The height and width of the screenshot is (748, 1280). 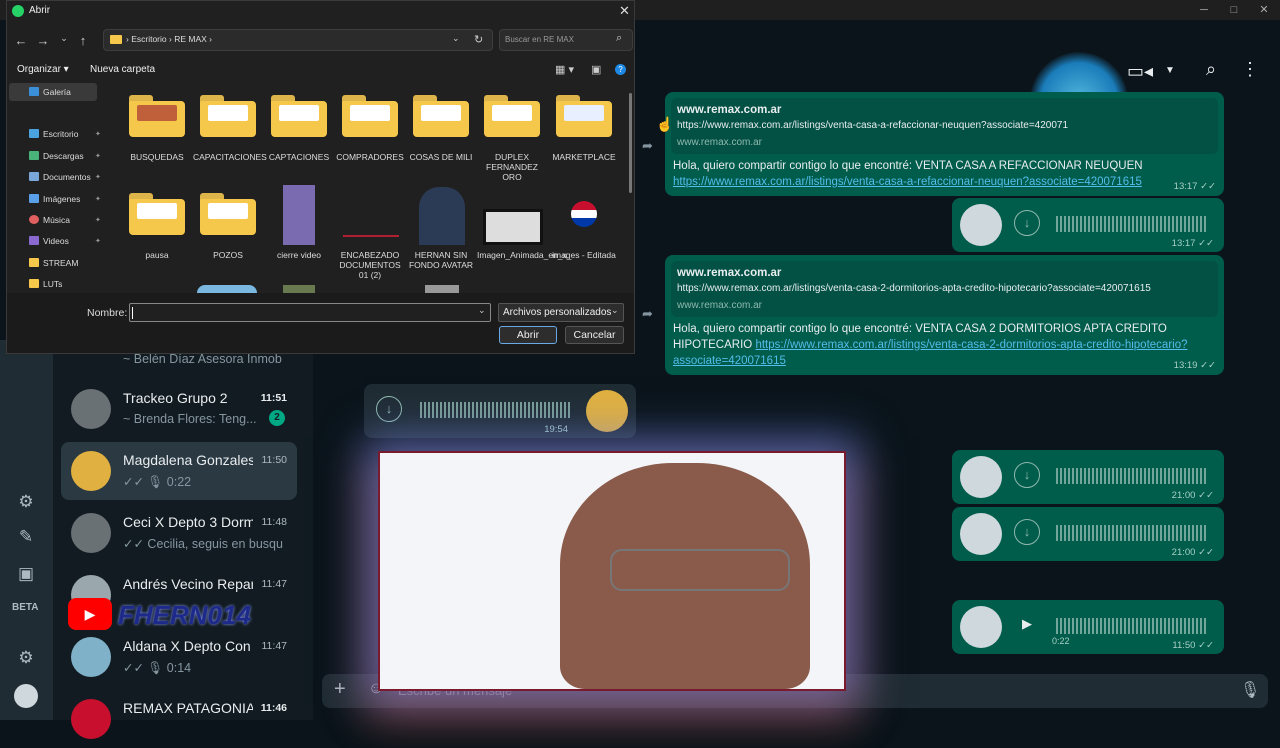 What do you see at coordinates (310, 312) in the screenshot?
I see `filename-input: ⌄` at bounding box center [310, 312].